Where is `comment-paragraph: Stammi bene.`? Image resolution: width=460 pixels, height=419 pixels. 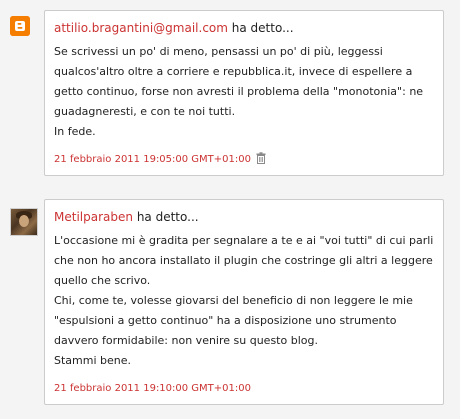 comment-paragraph: Stammi bene. is located at coordinates (93, 360).